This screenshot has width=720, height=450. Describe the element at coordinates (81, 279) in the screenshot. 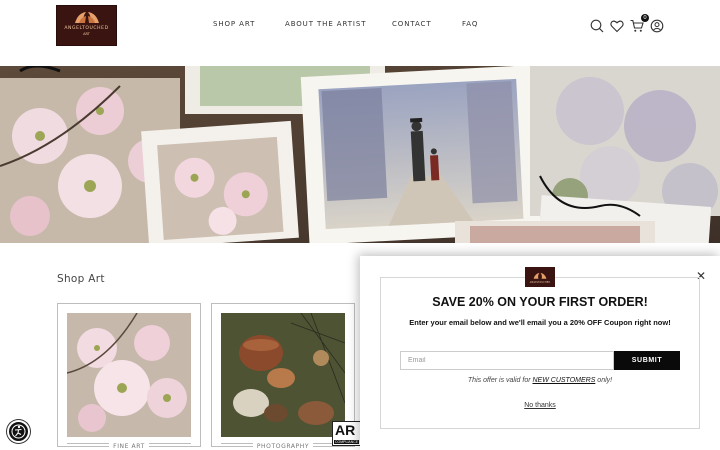

I see `shop-art-heading: Shop Art` at that location.